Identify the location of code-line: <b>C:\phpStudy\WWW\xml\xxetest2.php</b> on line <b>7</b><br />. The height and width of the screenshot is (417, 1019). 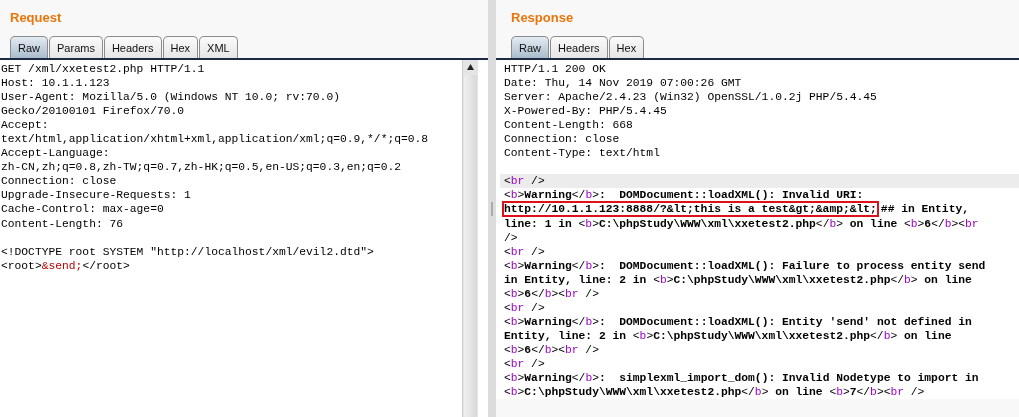
(715, 392).